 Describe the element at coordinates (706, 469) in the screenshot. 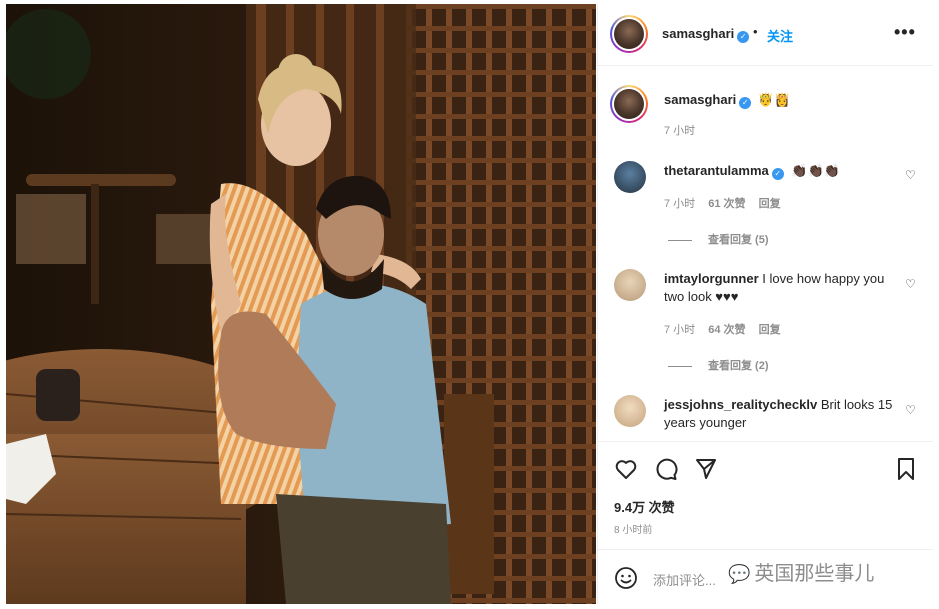

I see `send-icon` at that location.